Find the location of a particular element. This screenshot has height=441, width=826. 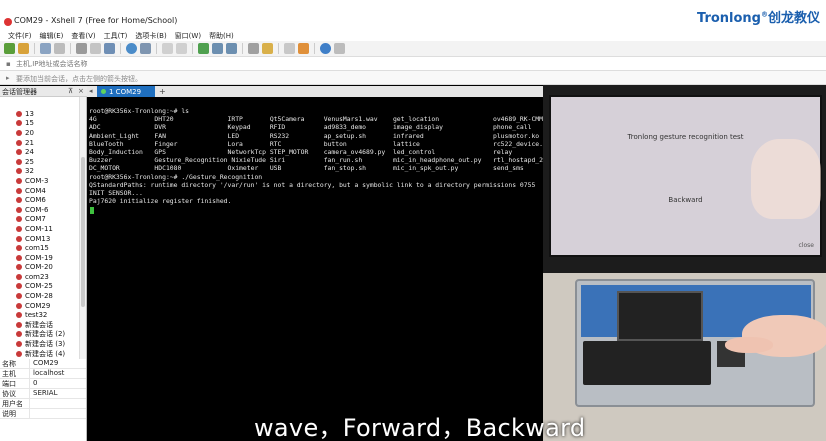

property-row: 协议 SERIAL is located at coordinates (43, 394).